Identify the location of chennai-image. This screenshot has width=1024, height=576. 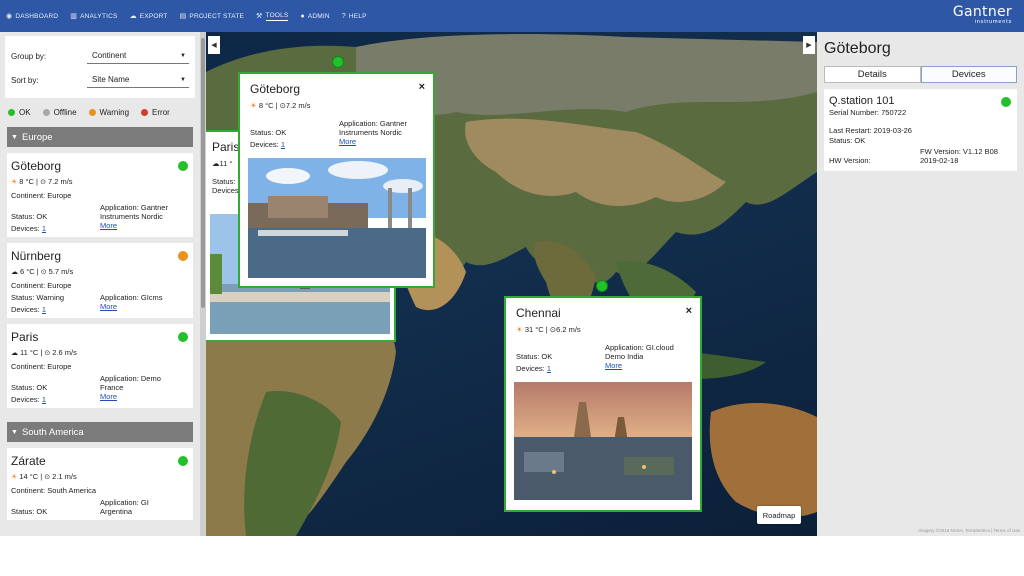
(603, 441).